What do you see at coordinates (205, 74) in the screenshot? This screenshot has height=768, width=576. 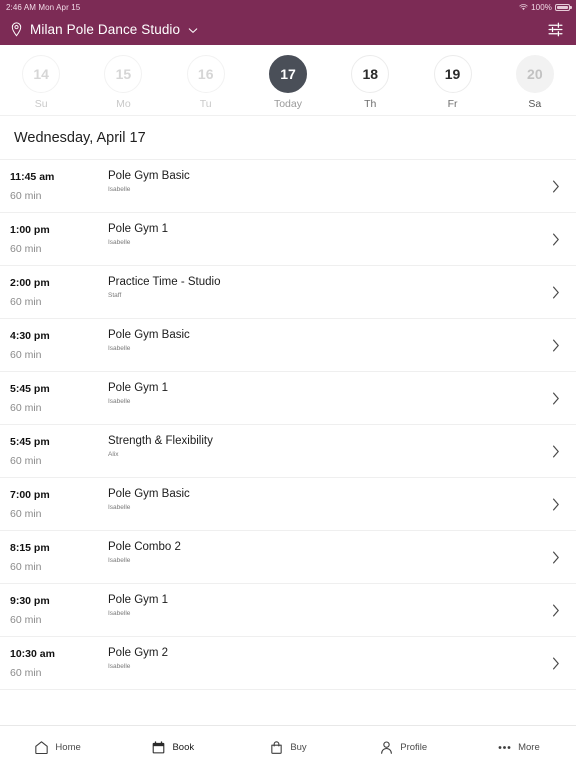 I see `date-number: 16` at bounding box center [205, 74].